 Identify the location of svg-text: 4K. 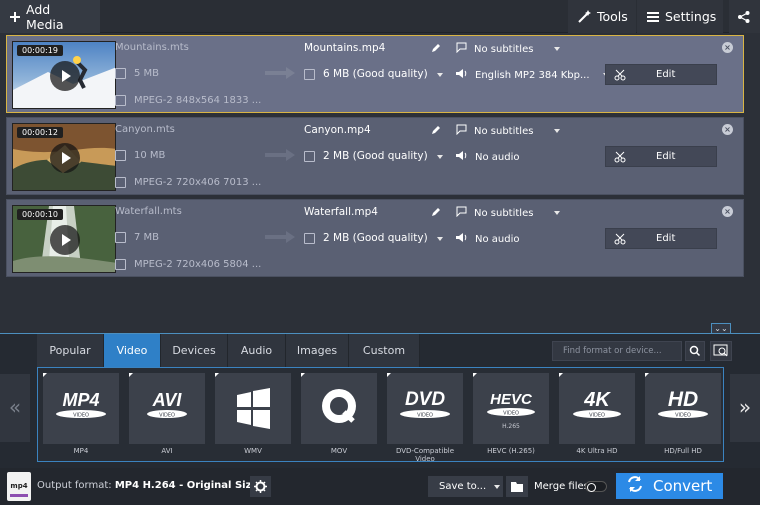
(597, 400).